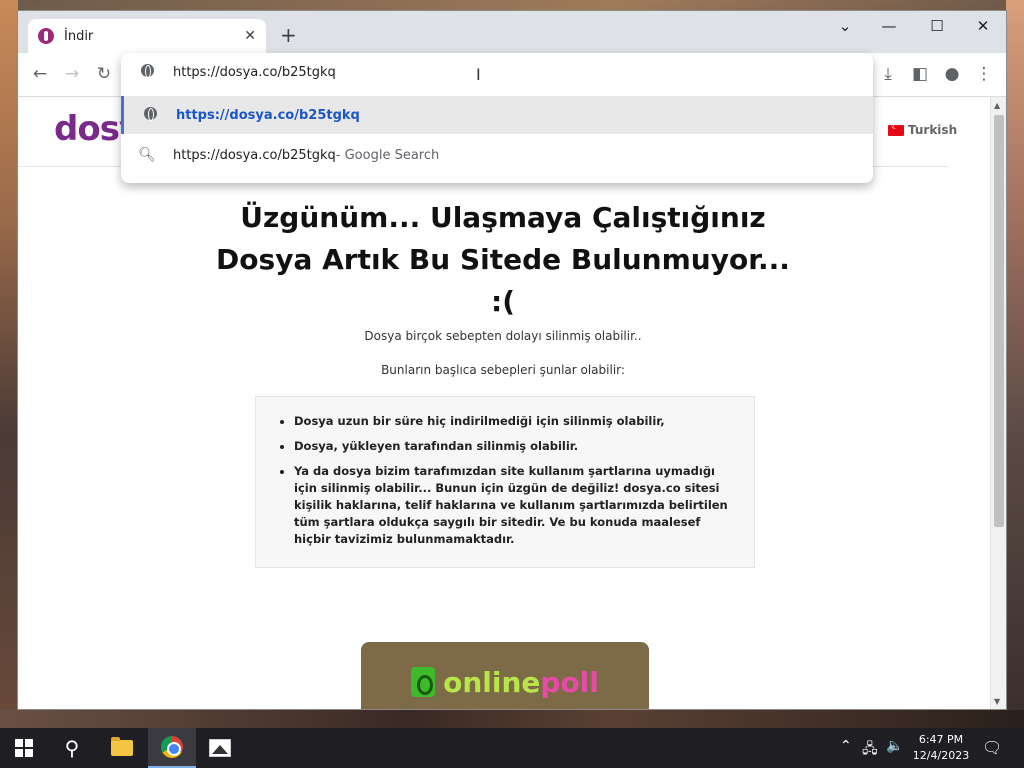 The height and width of the screenshot is (768, 1024). What do you see at coordinates (46, 36) in the screenshot?
I see `site-favicon-icon` at bounding box center [46, 36].